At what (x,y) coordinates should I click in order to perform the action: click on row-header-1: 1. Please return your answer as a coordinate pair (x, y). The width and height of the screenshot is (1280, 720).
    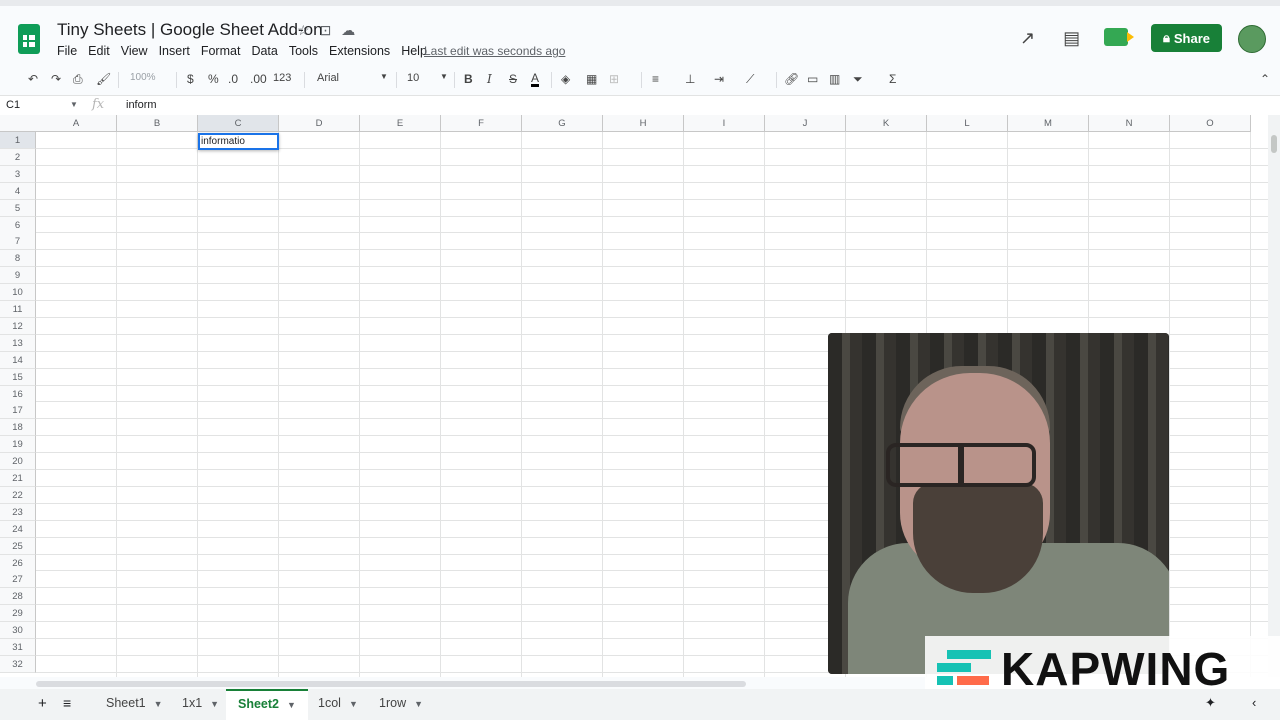
    Looking at the image, I should click on (18, 140).